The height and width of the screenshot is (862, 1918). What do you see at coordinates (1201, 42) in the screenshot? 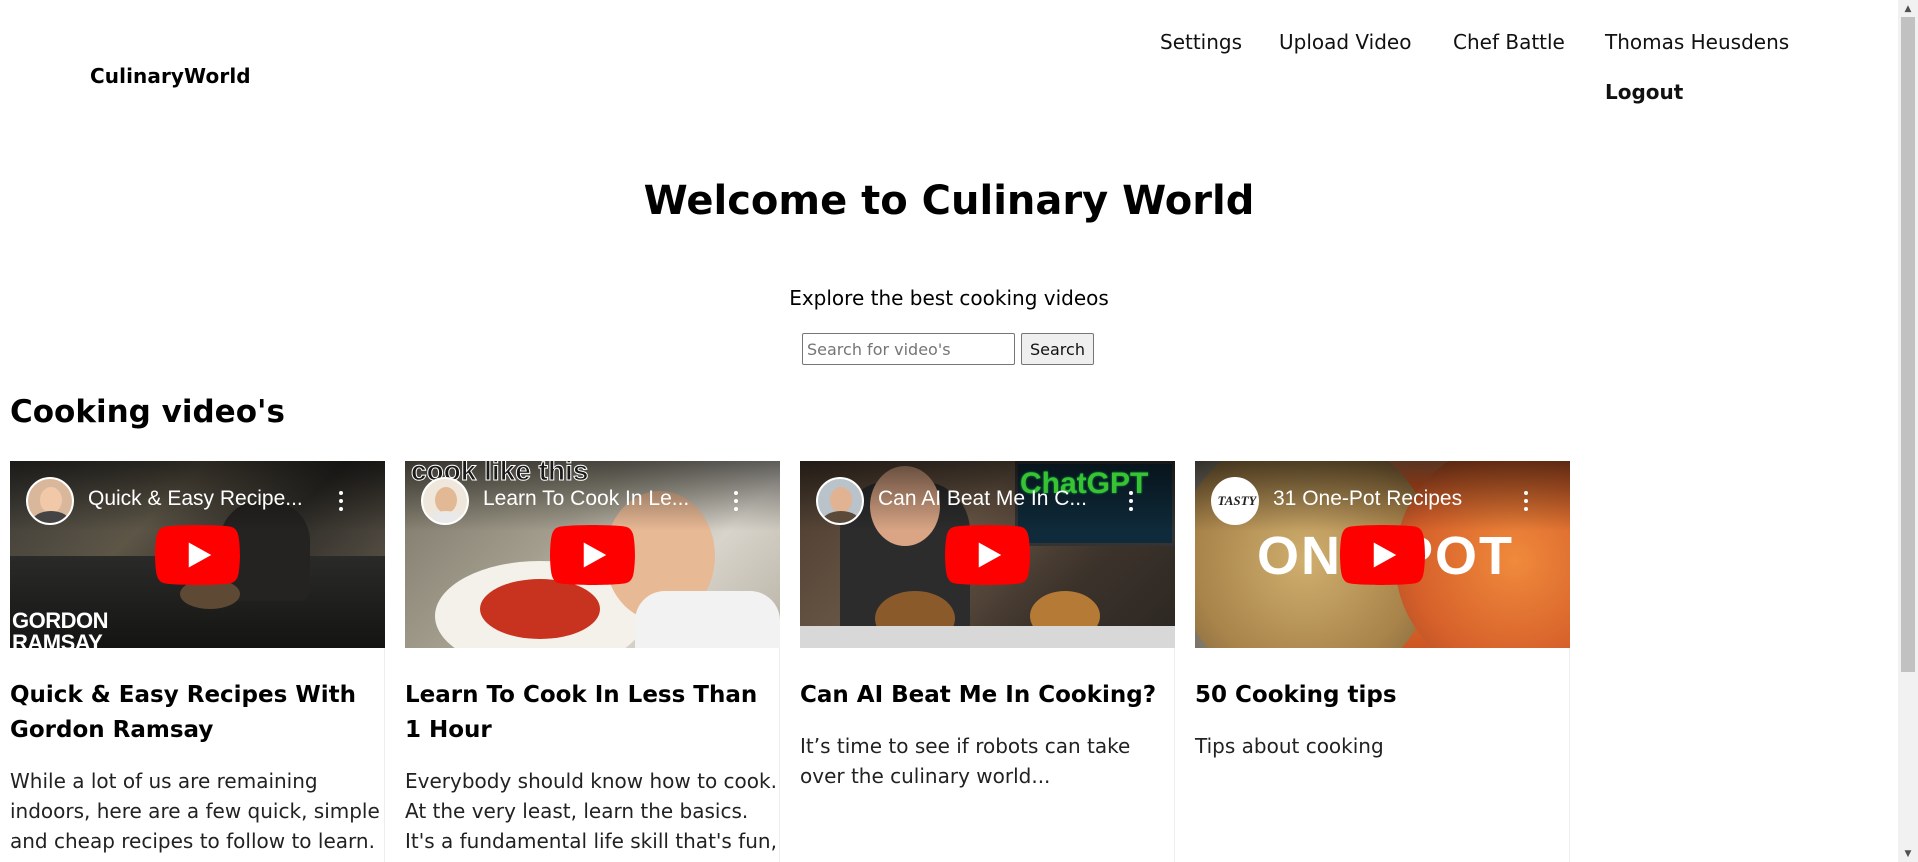
I see `nav-settings-link: Settings` at bounding box center [1201, 42].